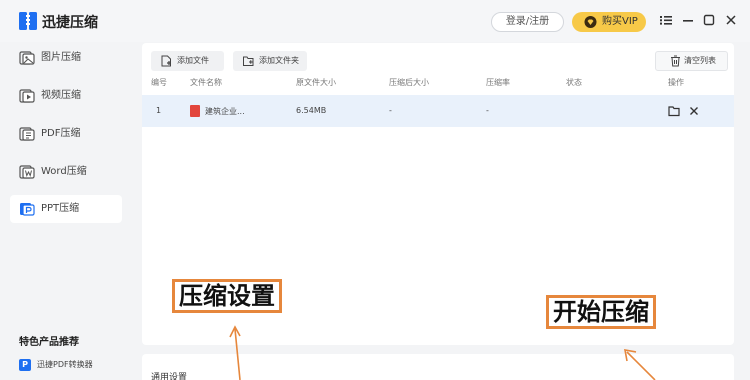  I want to click on column-header-original-size: 原文件大小, so click(316, 82).